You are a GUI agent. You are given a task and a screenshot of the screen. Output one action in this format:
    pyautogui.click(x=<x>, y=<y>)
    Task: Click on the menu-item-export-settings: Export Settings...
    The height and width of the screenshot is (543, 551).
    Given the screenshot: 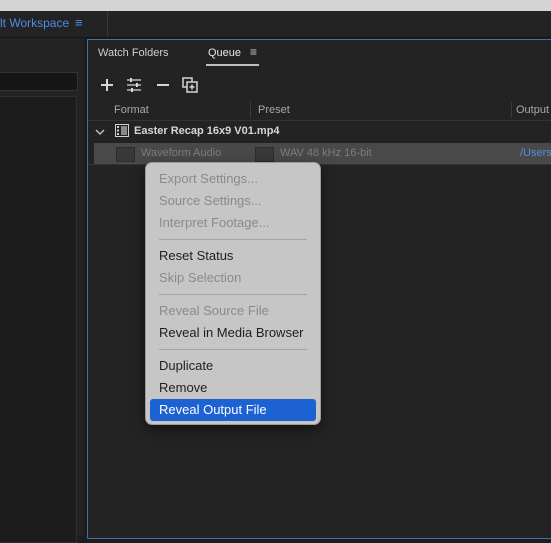 What is the action you would take?
    pyautogui.click(x=233, y=179)
    